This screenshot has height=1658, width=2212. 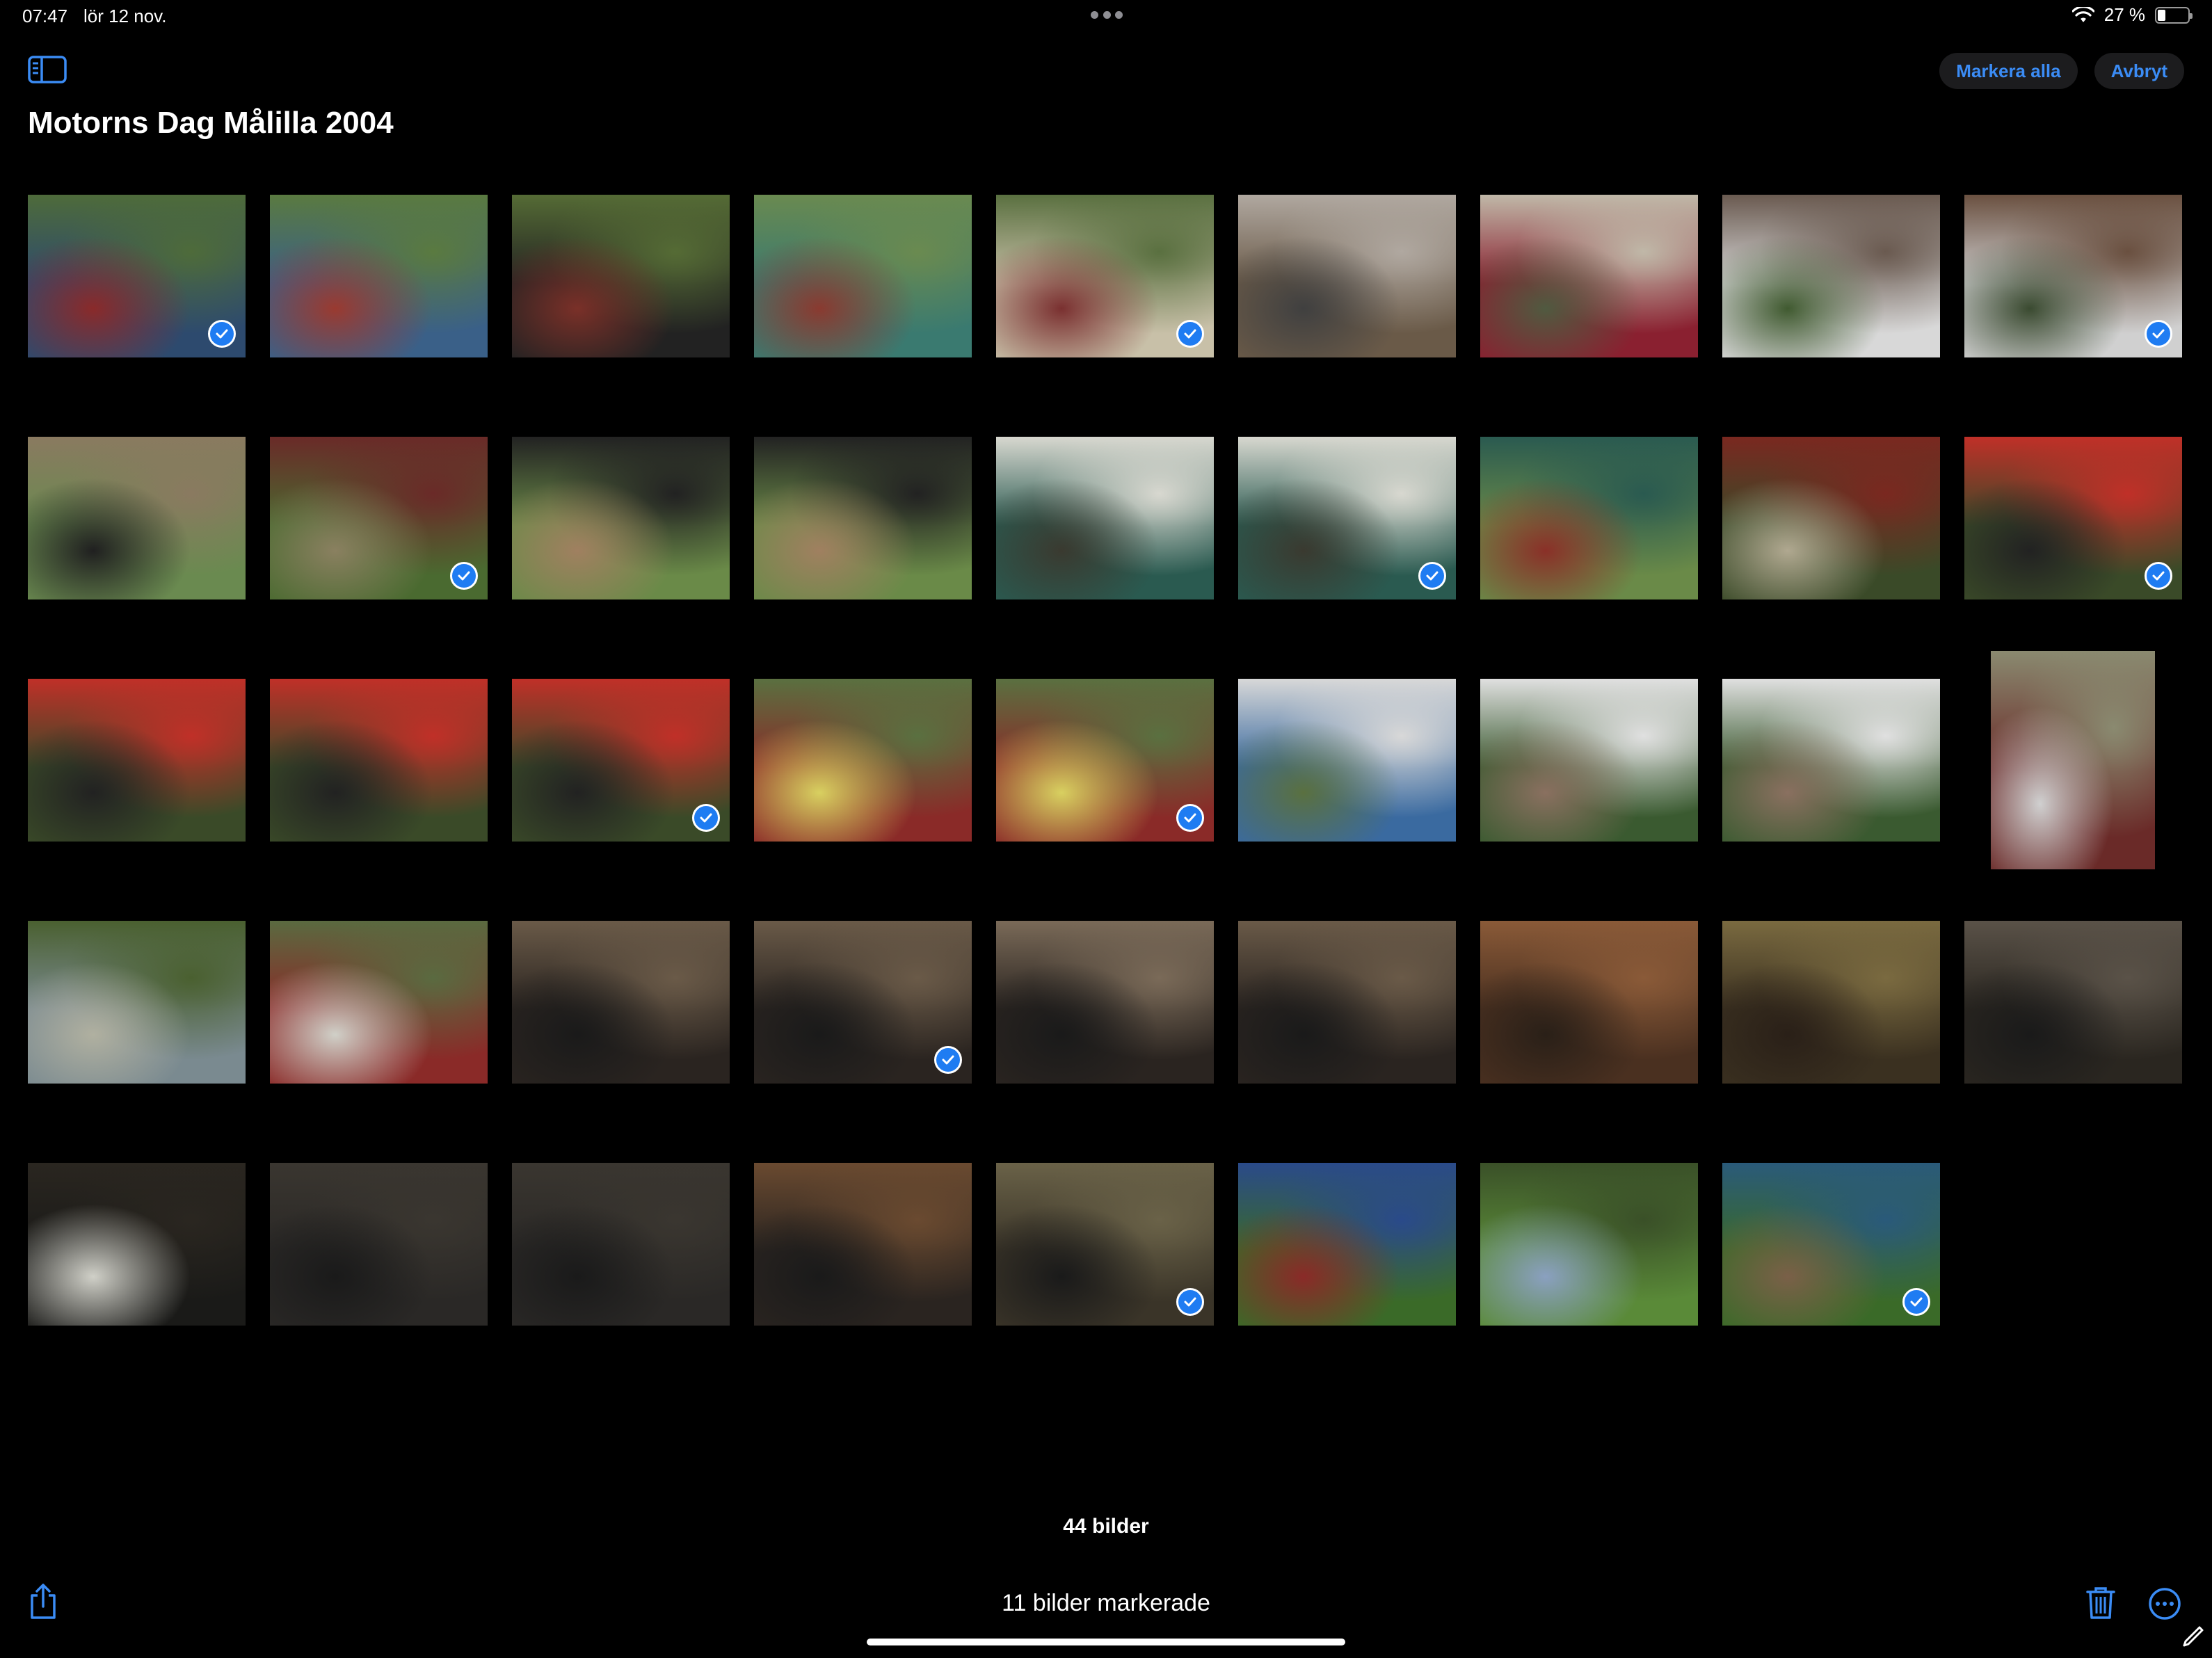 What do you see at coordinates (1106, 1526) in the screenshot?
I see `photo-count: 44 bilder` at bounding box center [1106, 1526].